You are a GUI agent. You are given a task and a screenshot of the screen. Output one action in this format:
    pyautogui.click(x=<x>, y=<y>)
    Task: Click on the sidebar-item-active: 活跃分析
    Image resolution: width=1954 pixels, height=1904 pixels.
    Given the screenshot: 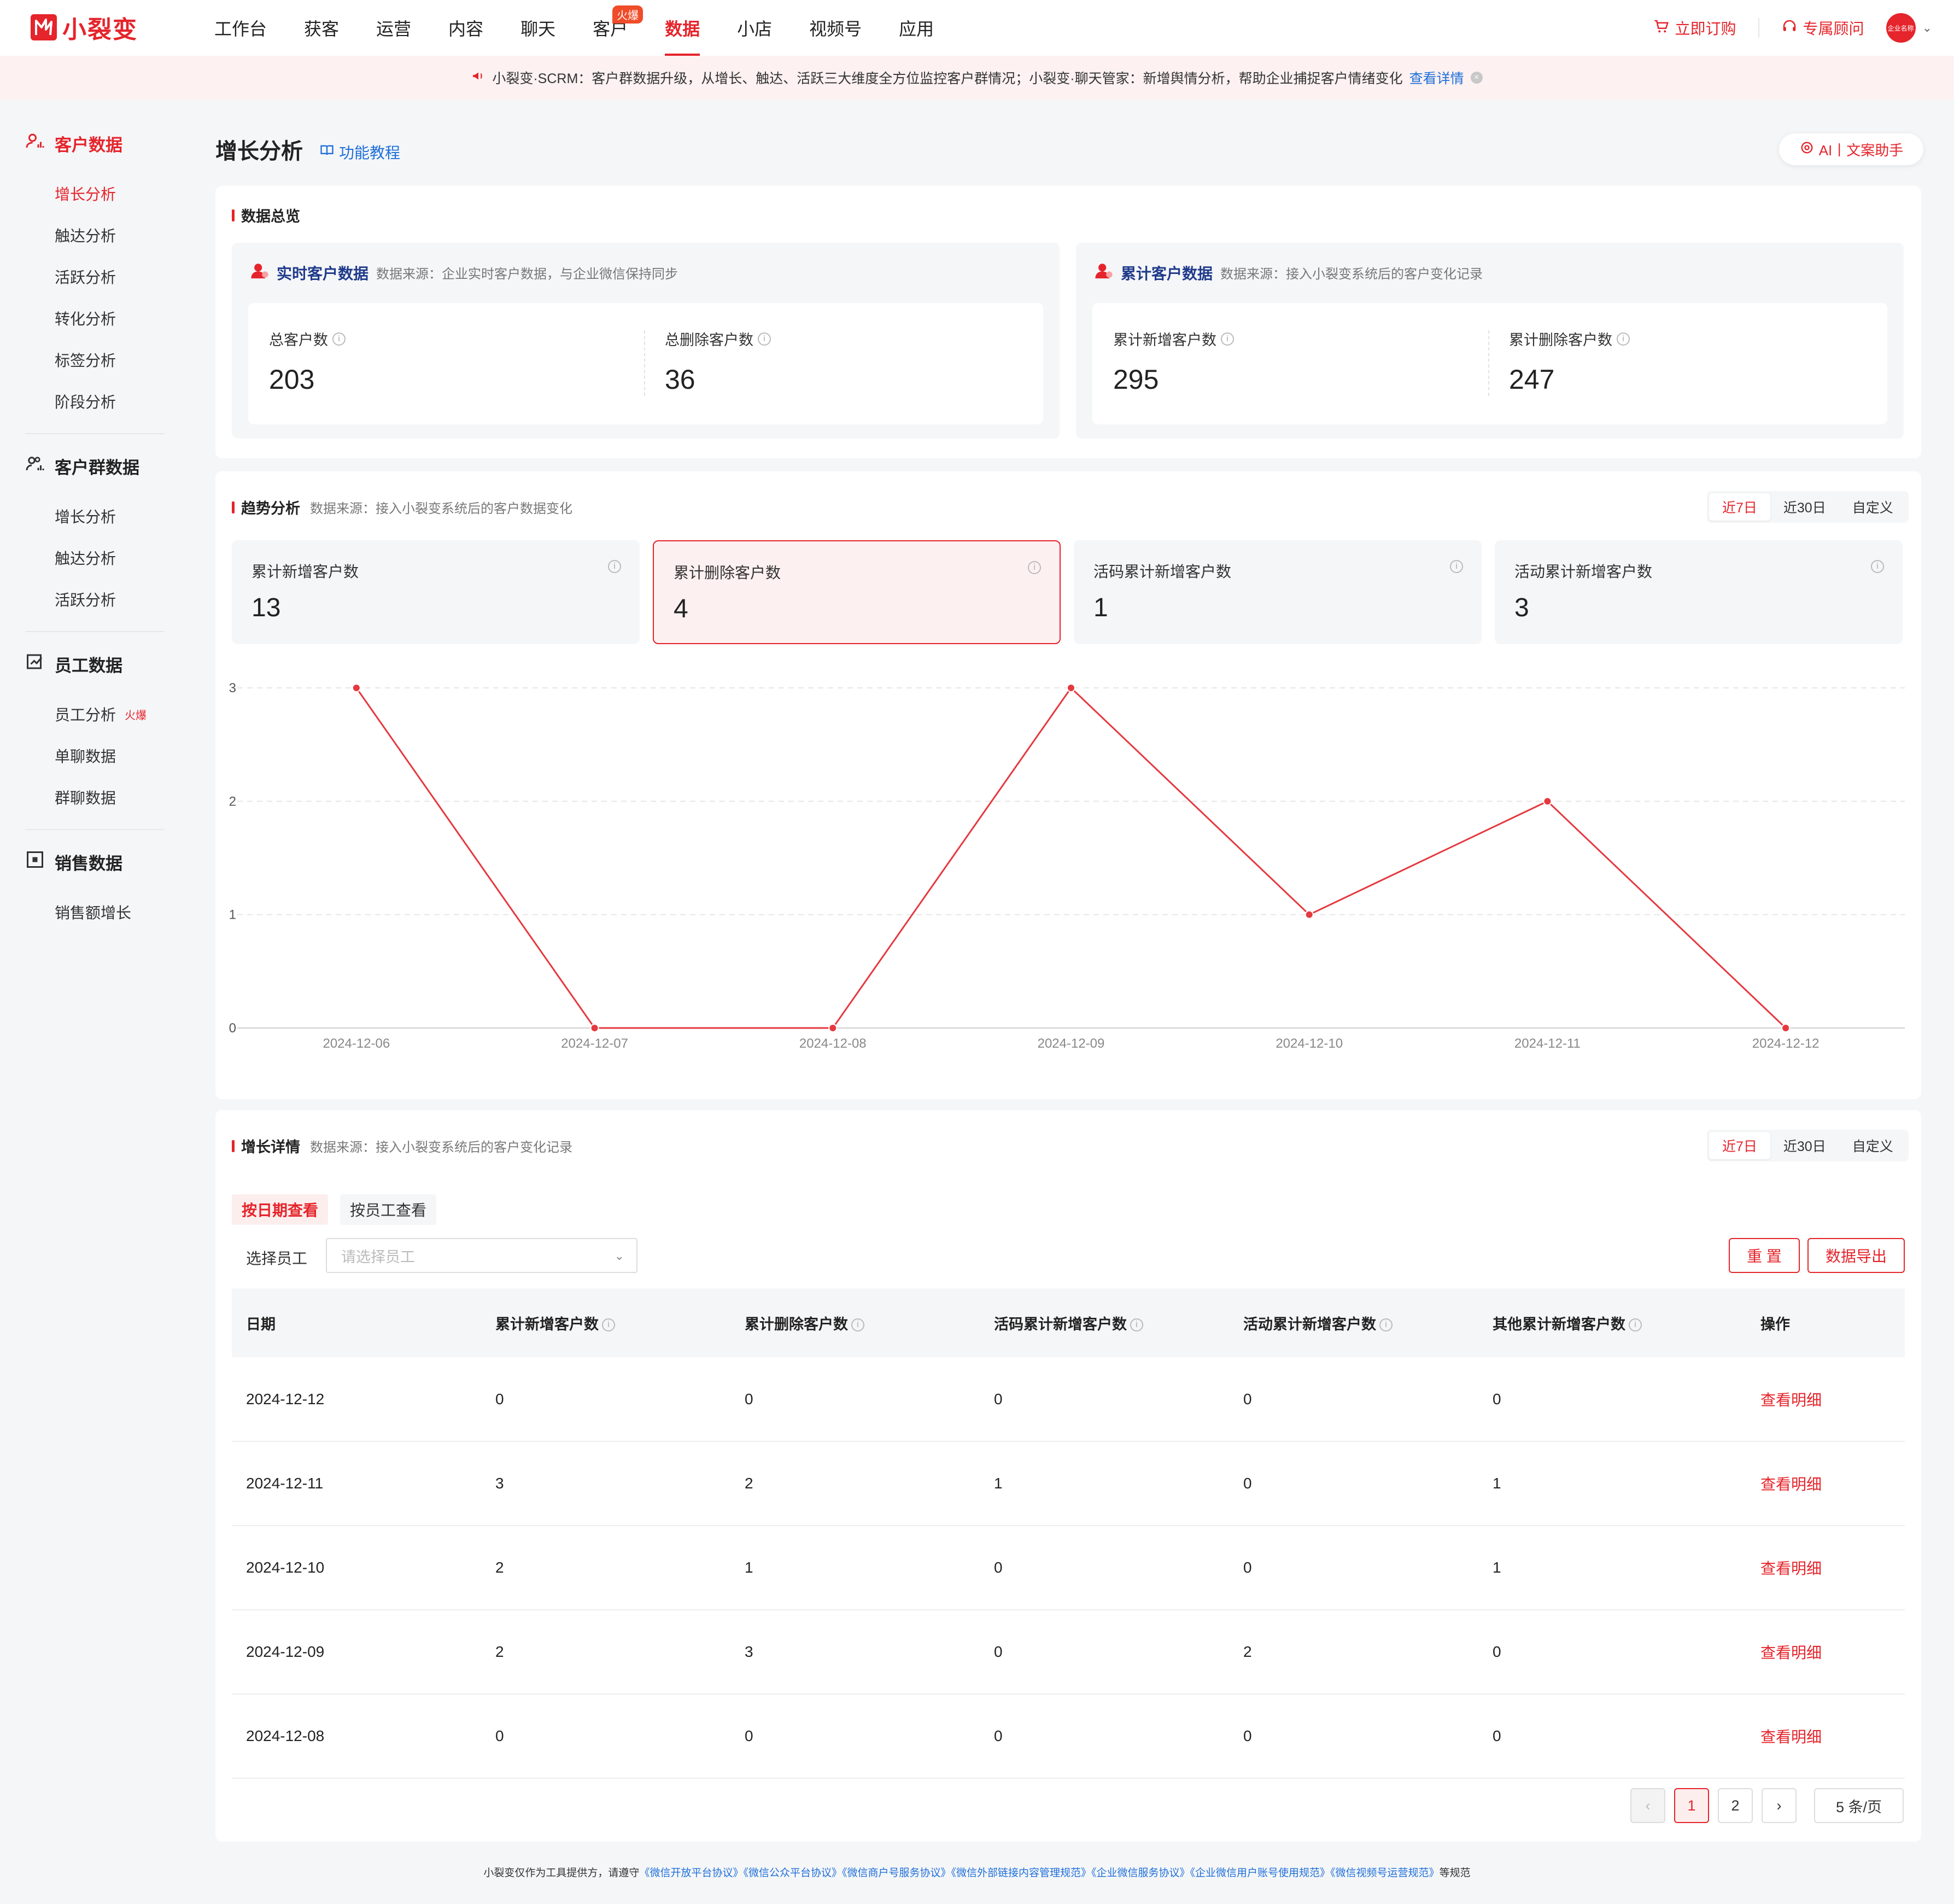 What is the action you would take?
    pyautogui.click(x=105, y=276)
    